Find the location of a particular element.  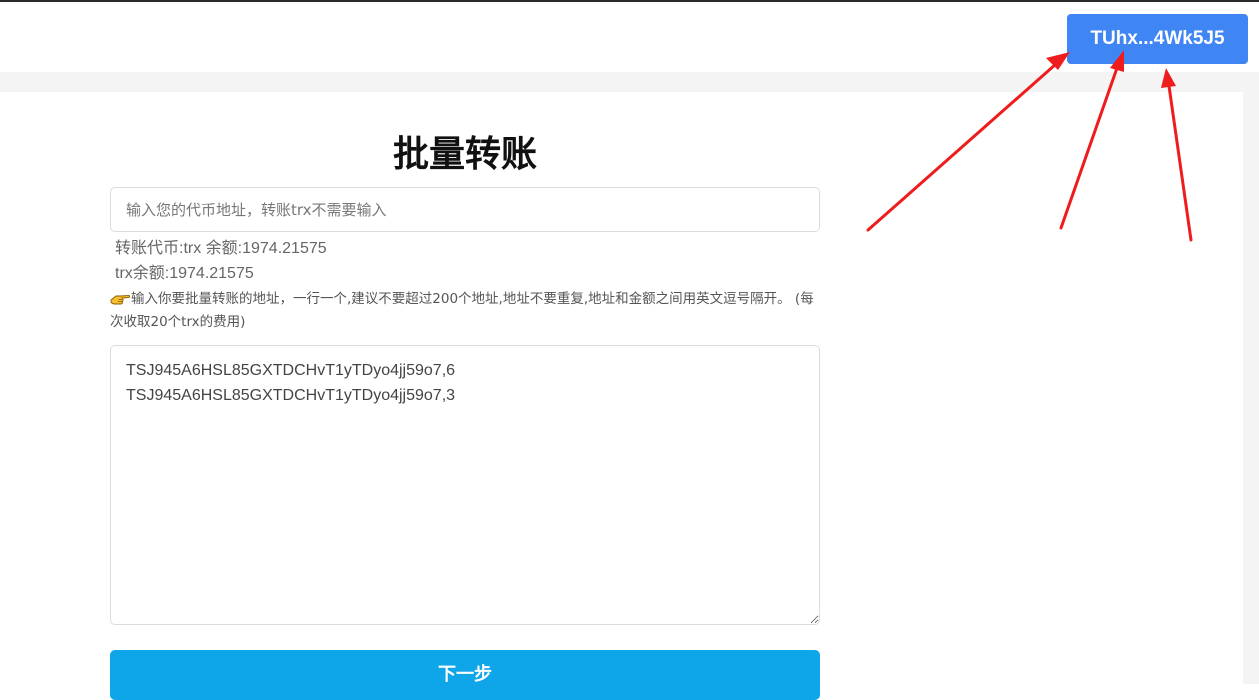

token-address-input is located at coordinates (465, 209).